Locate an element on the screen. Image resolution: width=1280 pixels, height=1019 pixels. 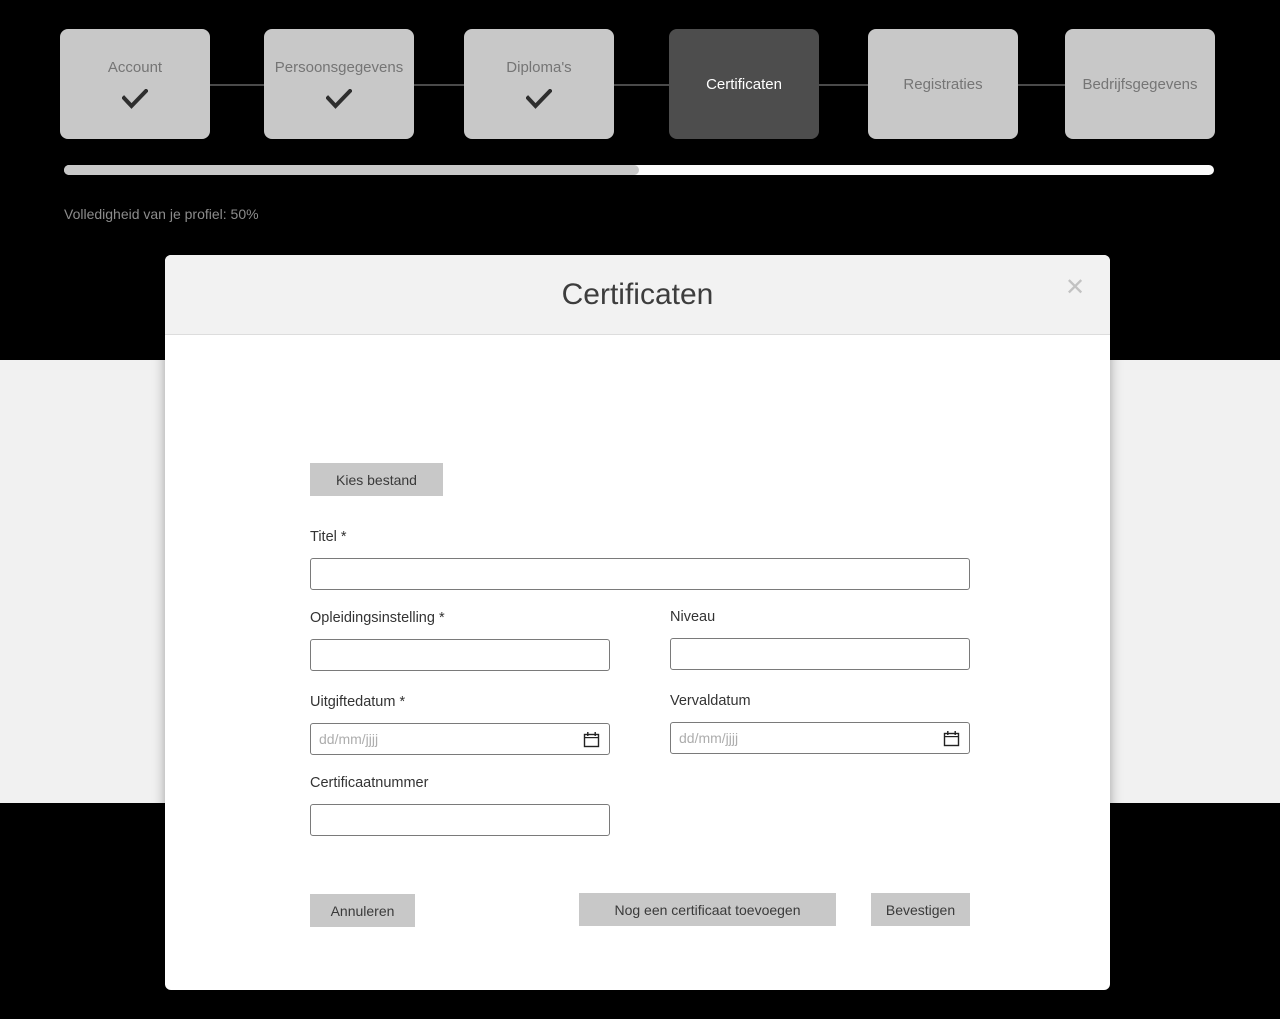
vervaldatum-input is located at coordinates (820, 738).